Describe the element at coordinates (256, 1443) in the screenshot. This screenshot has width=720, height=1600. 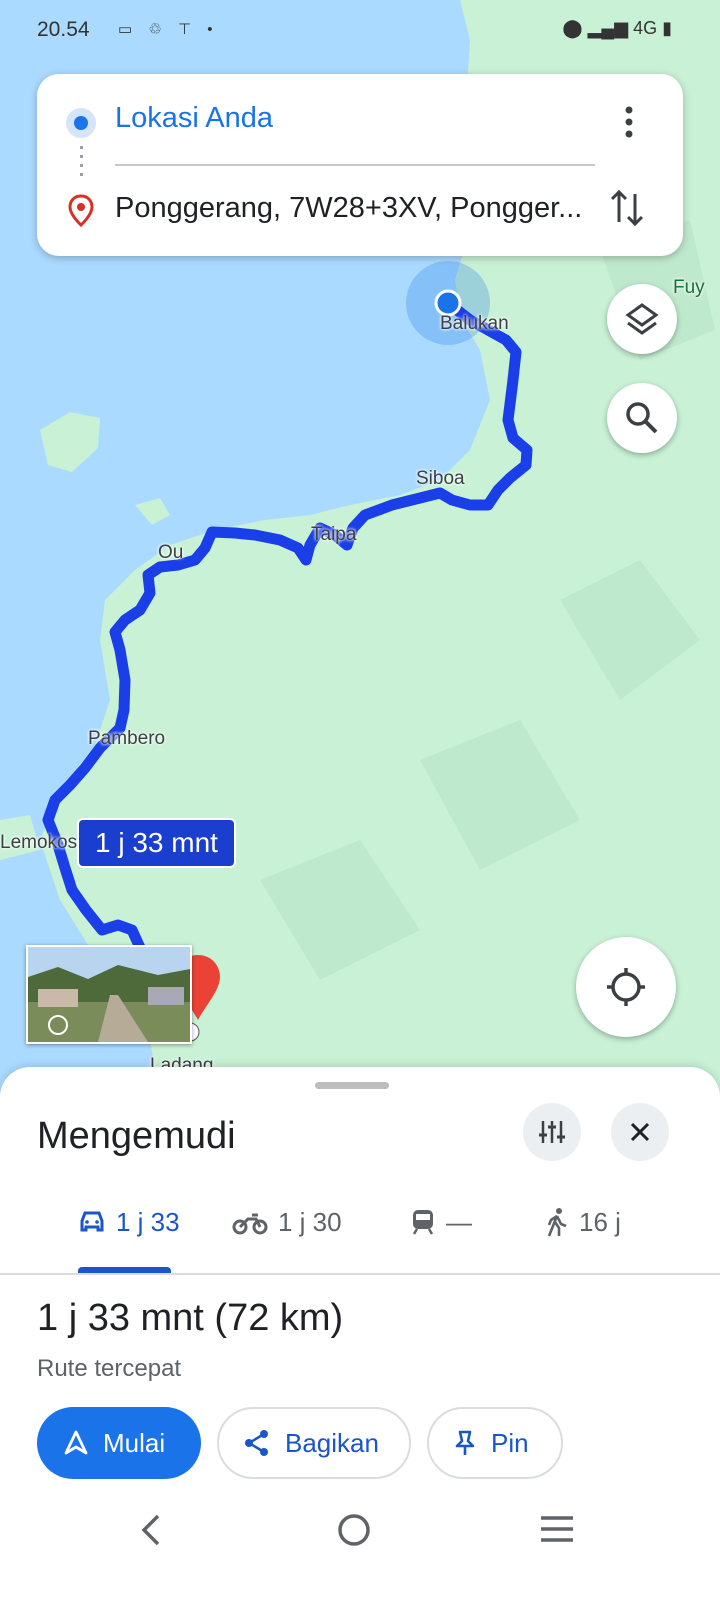
I see `share-icon` at that location.